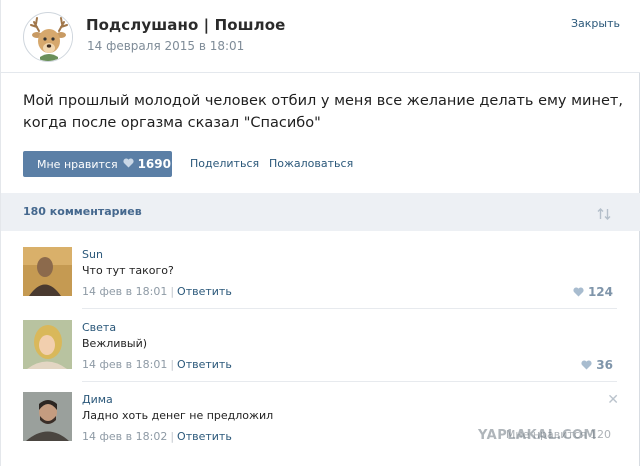 This screenshot has height=466, width=640. I want to click on deer-logo-icon, so click(48, 37).